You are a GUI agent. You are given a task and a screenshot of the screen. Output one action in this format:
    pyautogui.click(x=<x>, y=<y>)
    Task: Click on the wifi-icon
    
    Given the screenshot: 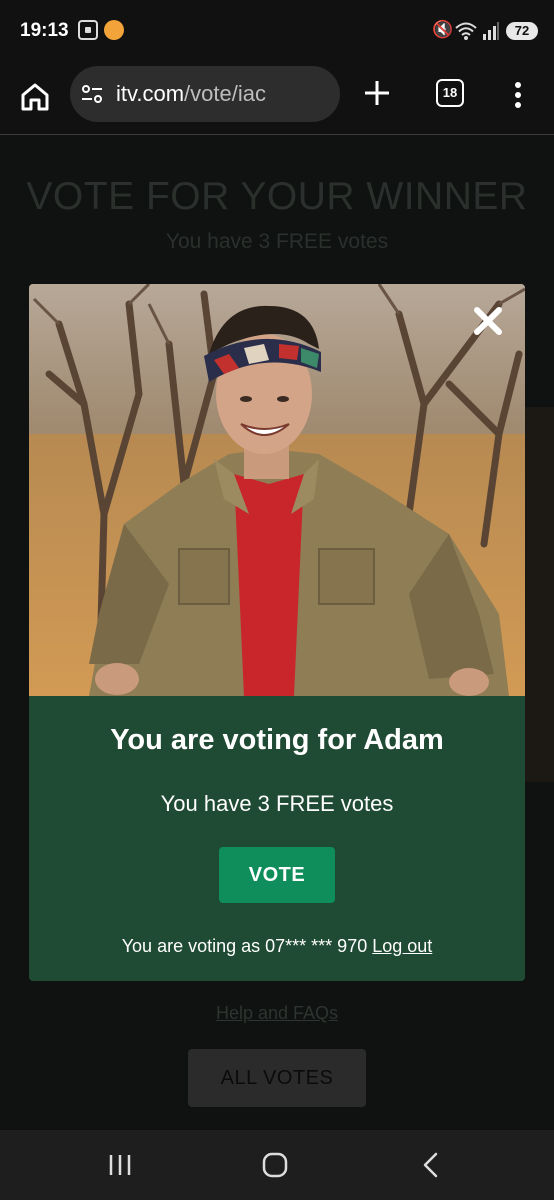 What is the action you would take?
    pyautogui.click(x=466, y=31)
    